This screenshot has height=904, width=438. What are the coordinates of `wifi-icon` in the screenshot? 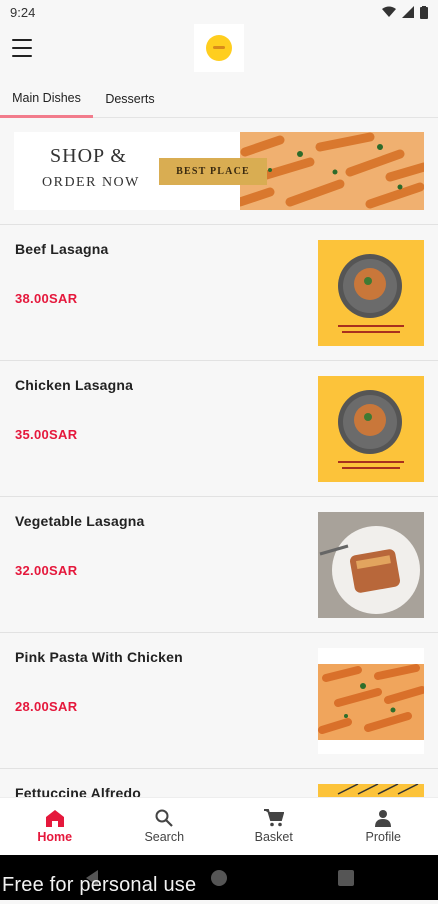 It's located at (389, 12).